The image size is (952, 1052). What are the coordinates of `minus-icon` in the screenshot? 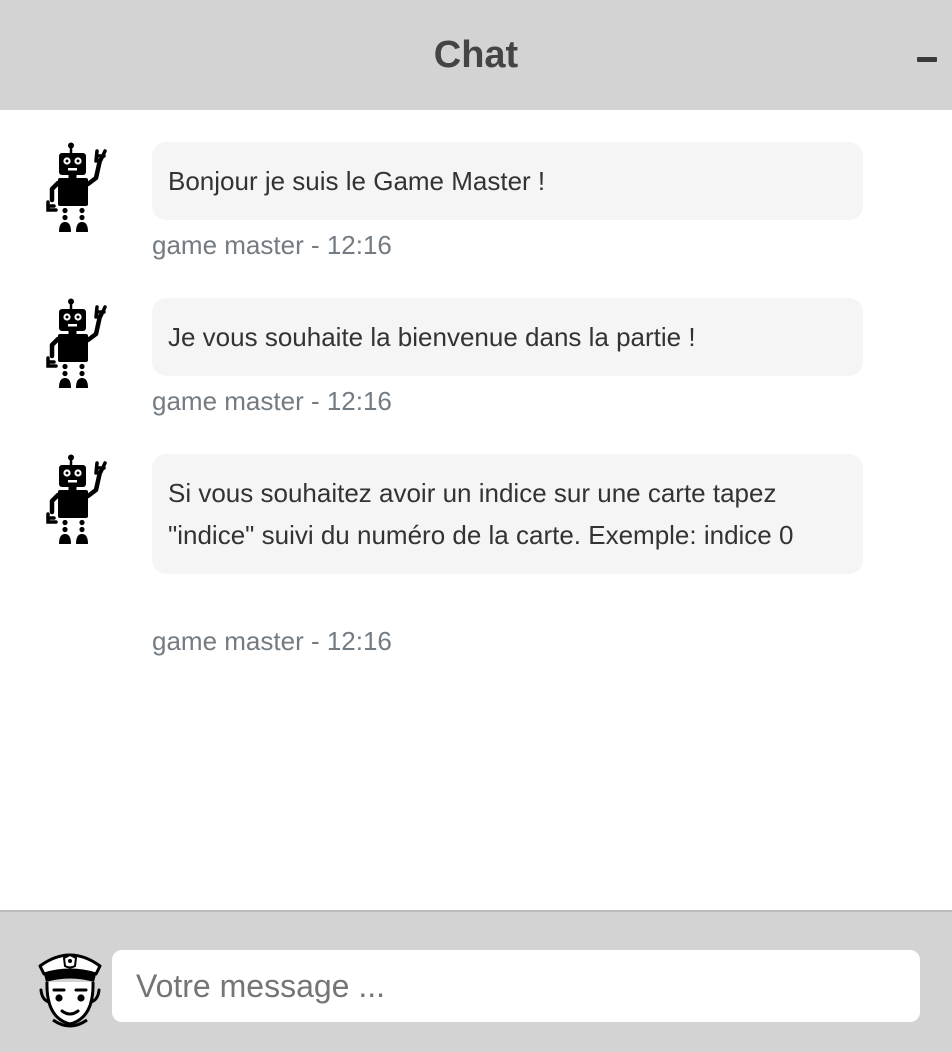 It's located at (927, 59).